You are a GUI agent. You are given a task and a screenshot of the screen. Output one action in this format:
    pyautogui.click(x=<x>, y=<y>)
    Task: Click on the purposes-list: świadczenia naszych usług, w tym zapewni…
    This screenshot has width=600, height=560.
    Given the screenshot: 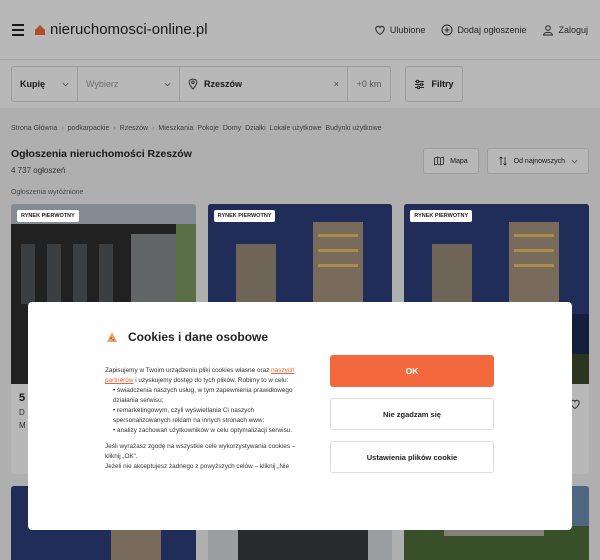 What is the action you would take?
    pyautogui.click(x=200, y=411)
    